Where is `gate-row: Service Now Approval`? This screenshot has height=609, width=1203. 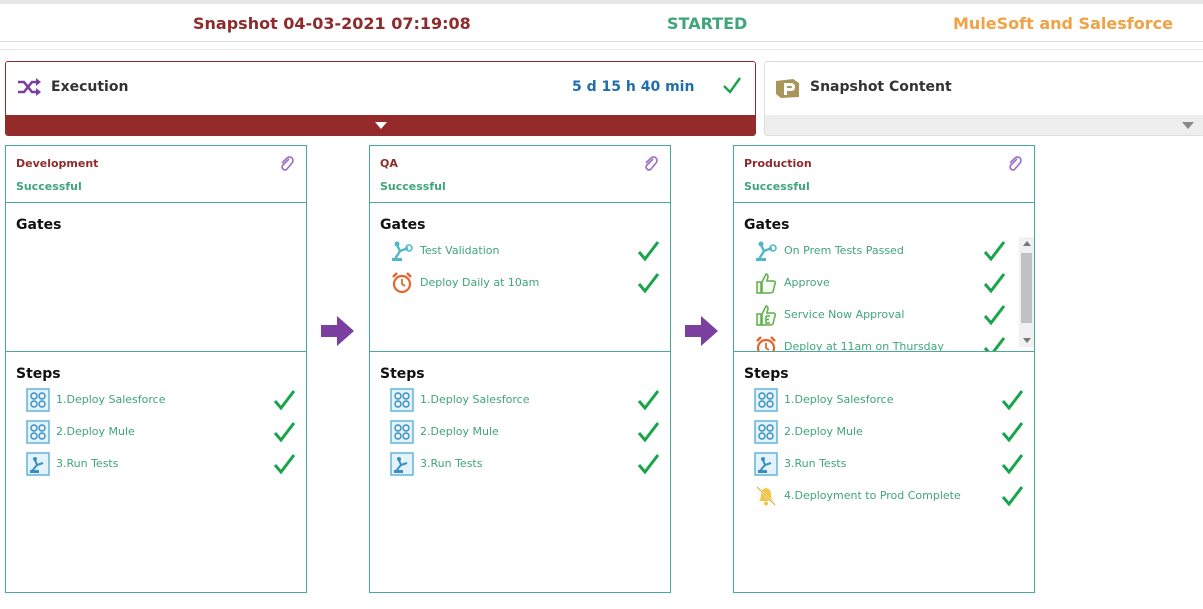 gate-row: Service Now Approval is located at coordinates (882, 315).